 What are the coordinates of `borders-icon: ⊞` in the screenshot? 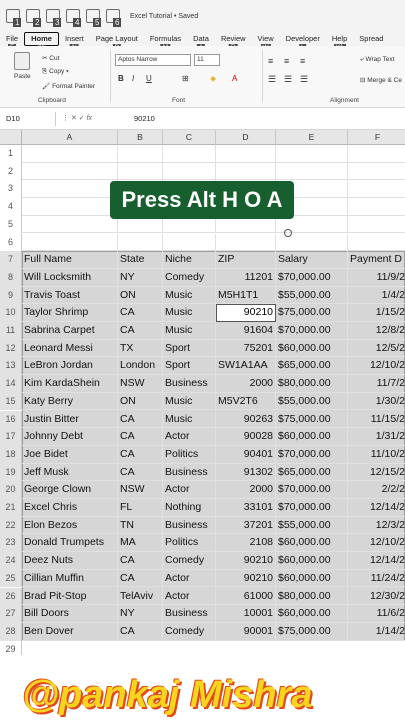 It's located at (185, 78).